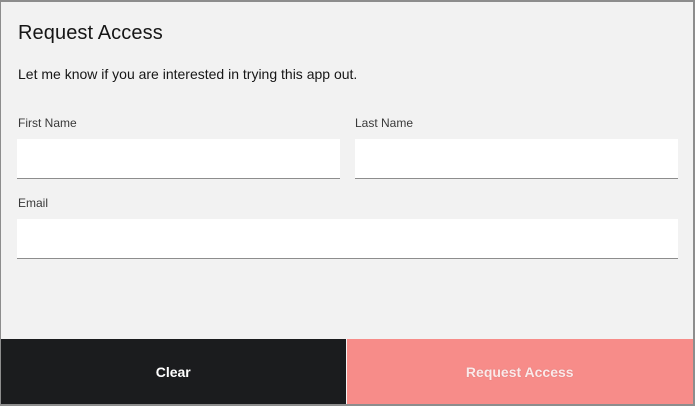 This screenshot has width=695, height=406. Describe the element at coordinates (33, 203) in the screenshot. I see `email-label: Email` at that location.